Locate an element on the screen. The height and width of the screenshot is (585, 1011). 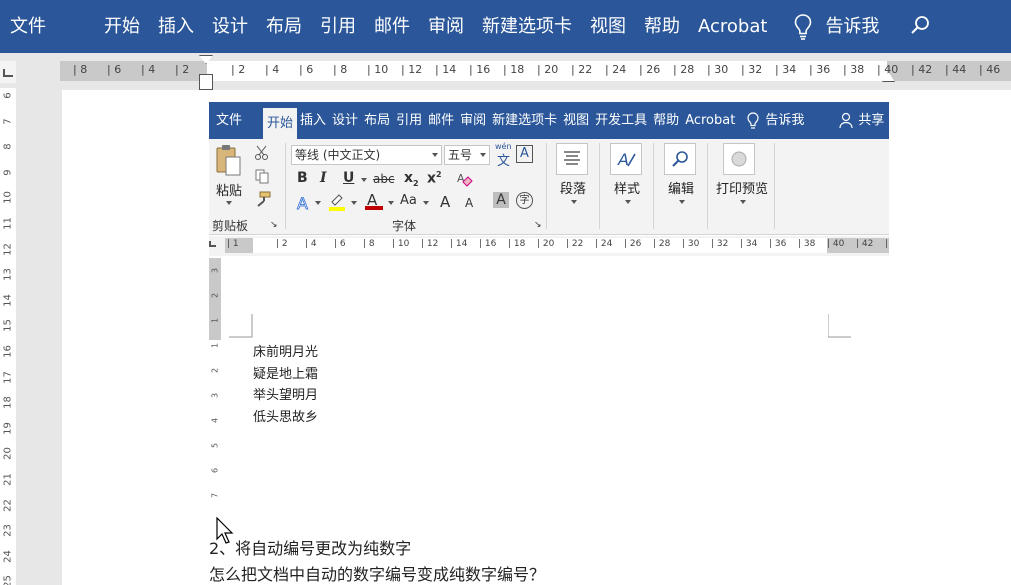
paste-dropdown-icon is located at coordinates (229, 203).